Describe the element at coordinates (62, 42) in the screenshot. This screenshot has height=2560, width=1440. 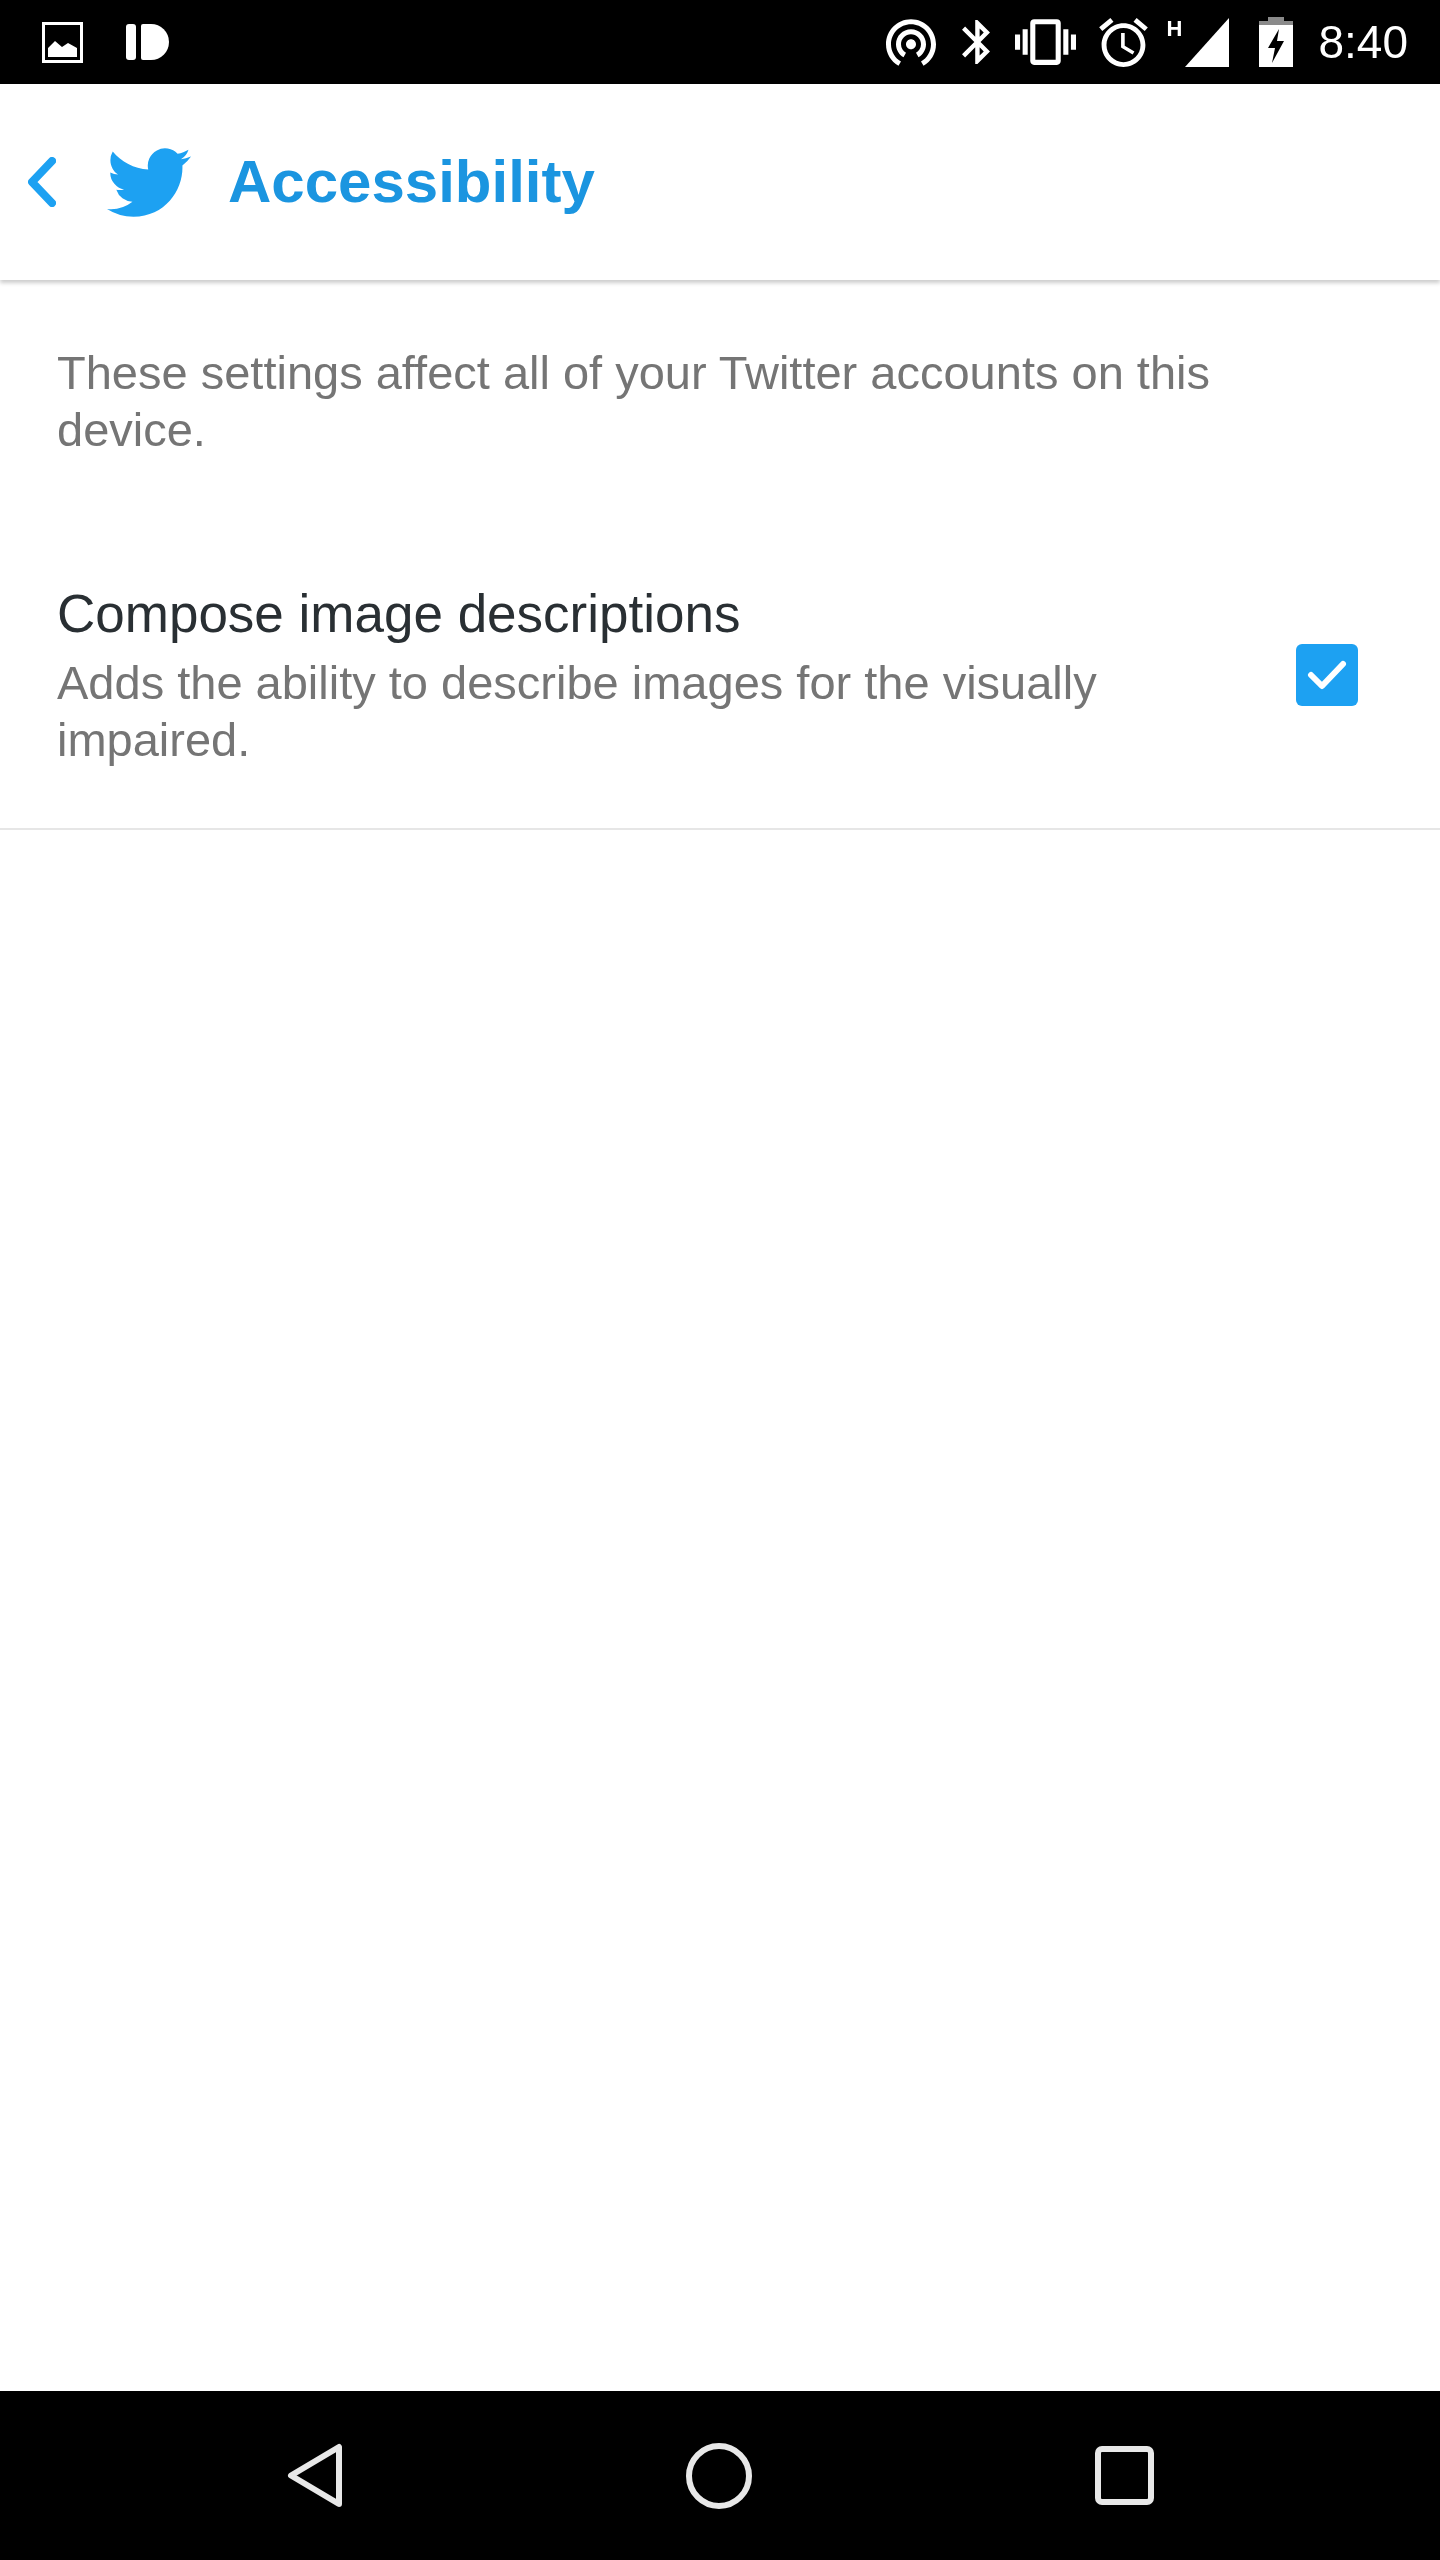
I see `image-icon` at that location.